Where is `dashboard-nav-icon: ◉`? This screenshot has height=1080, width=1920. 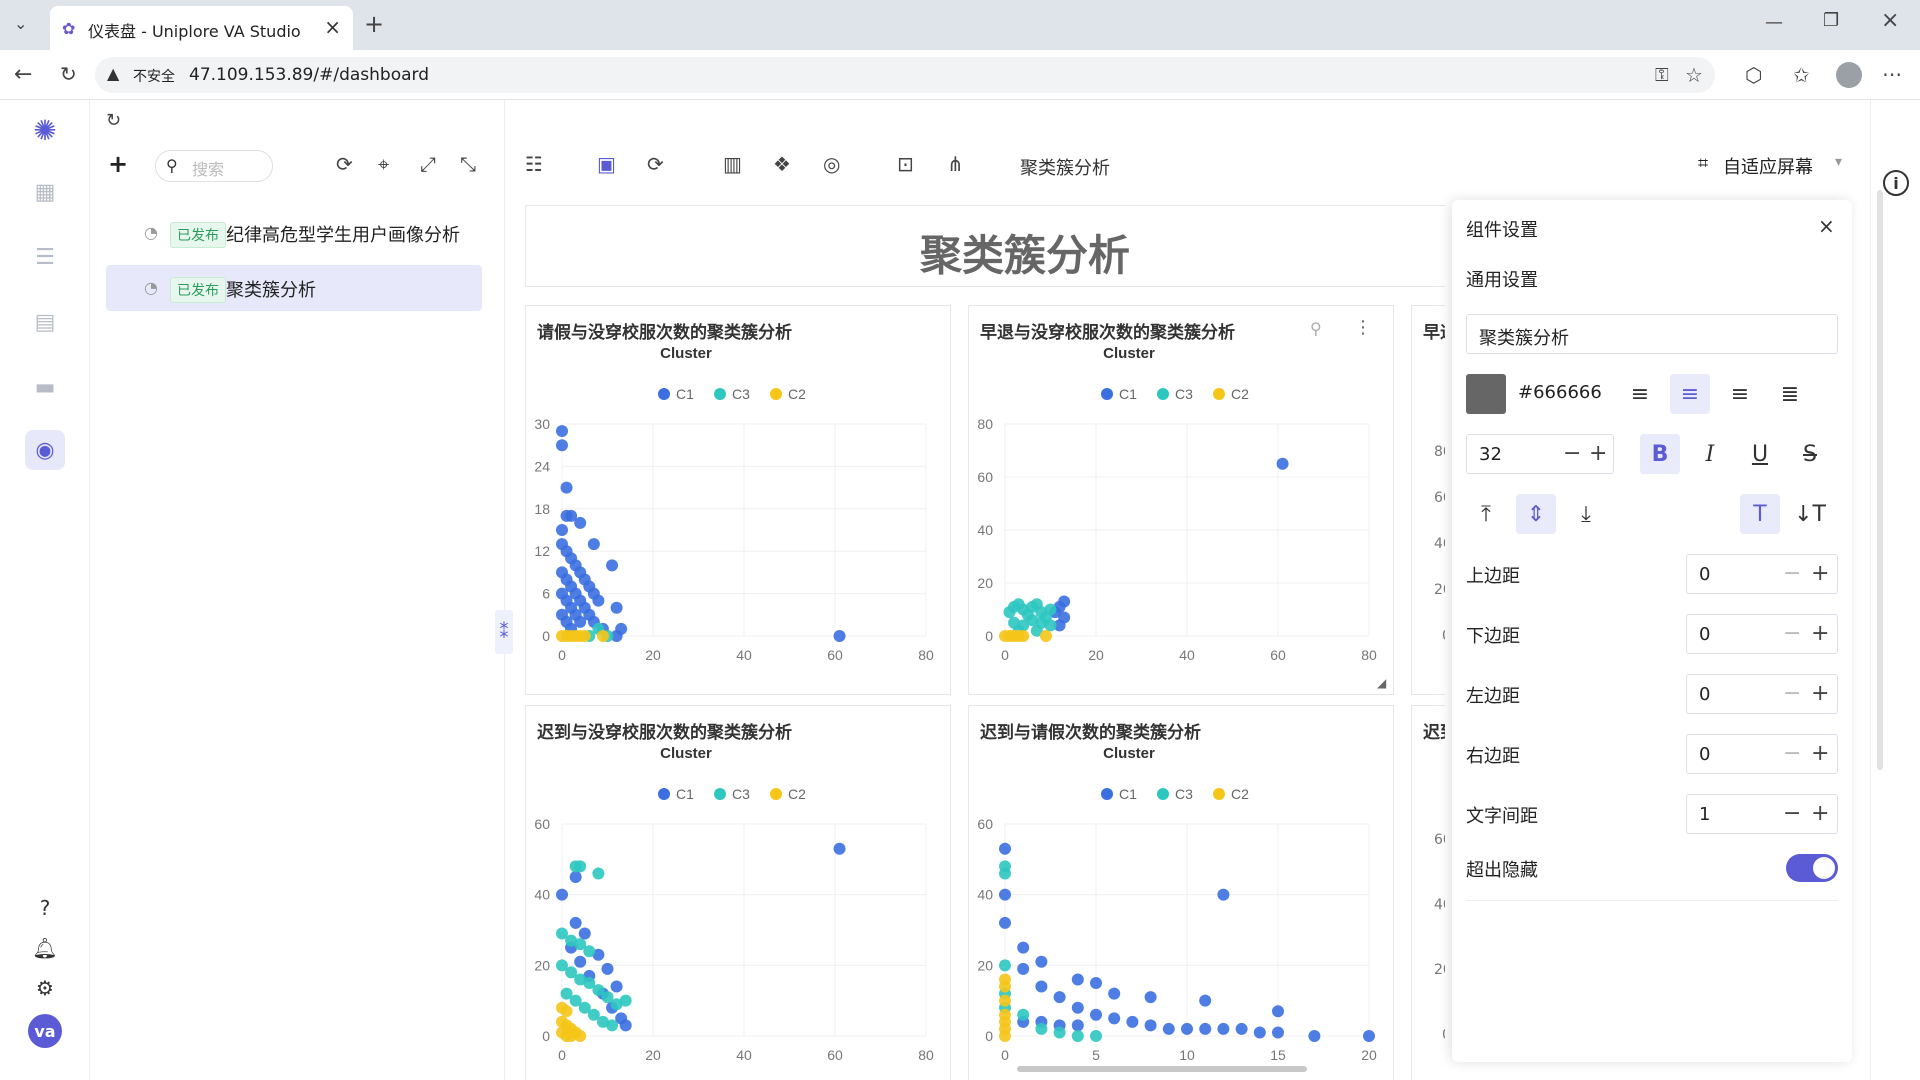 dashboard-nav-icon: ◉ is located at coordinates (45, 450).